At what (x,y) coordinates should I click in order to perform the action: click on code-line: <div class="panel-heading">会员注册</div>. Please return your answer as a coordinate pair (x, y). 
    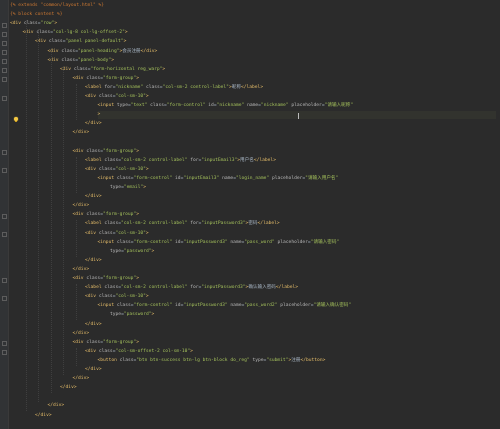
    Looking at the image, I should click on (103, 52).